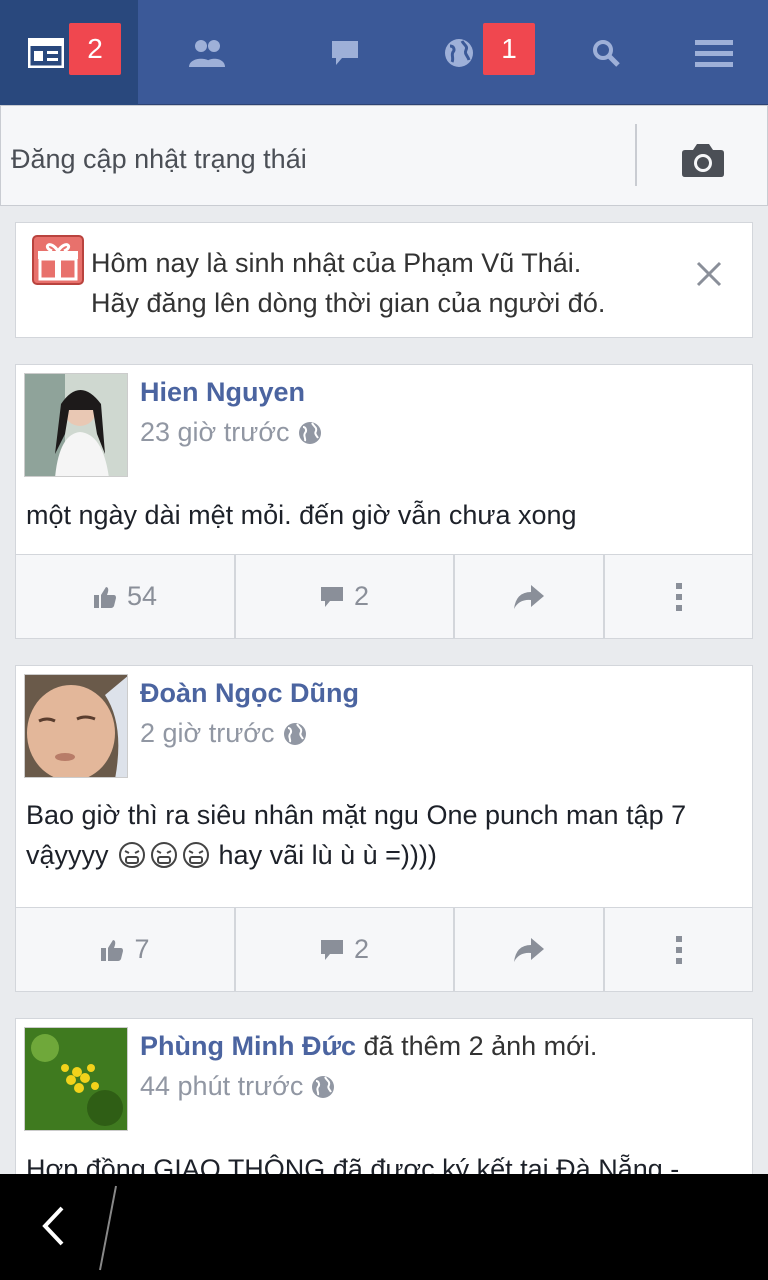 The width and height of the screenshot is (768, 1280). I want to click on post-text-part-a: vậyyyy, so click(67, 855).